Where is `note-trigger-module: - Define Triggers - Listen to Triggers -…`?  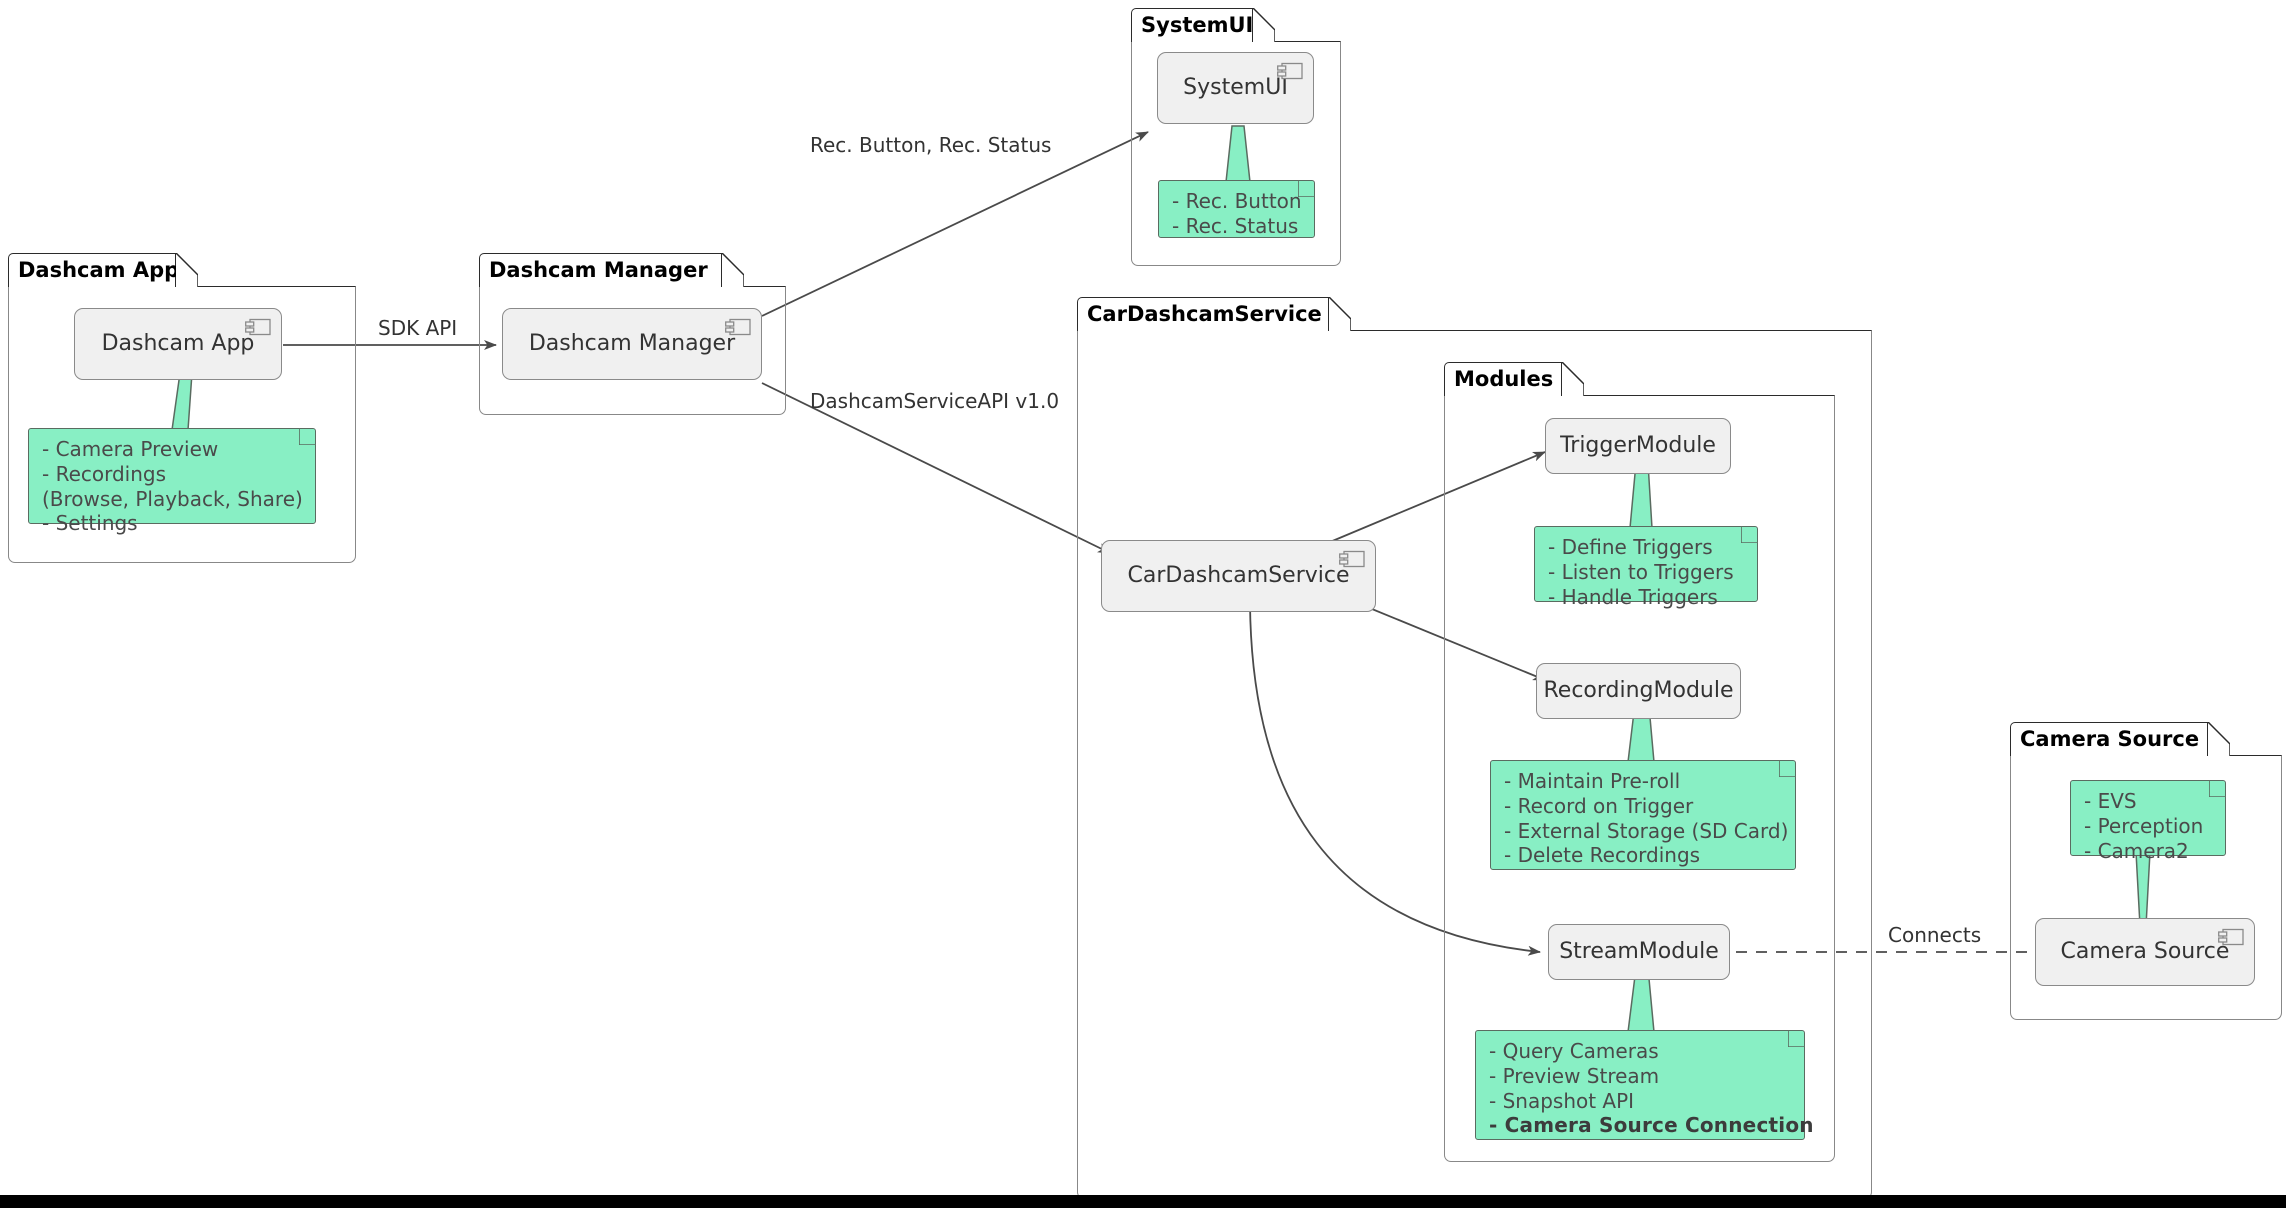
note-trigger-module: - Define Triggers - Listen to Triggers -… is located at coordinates (1646, 567).